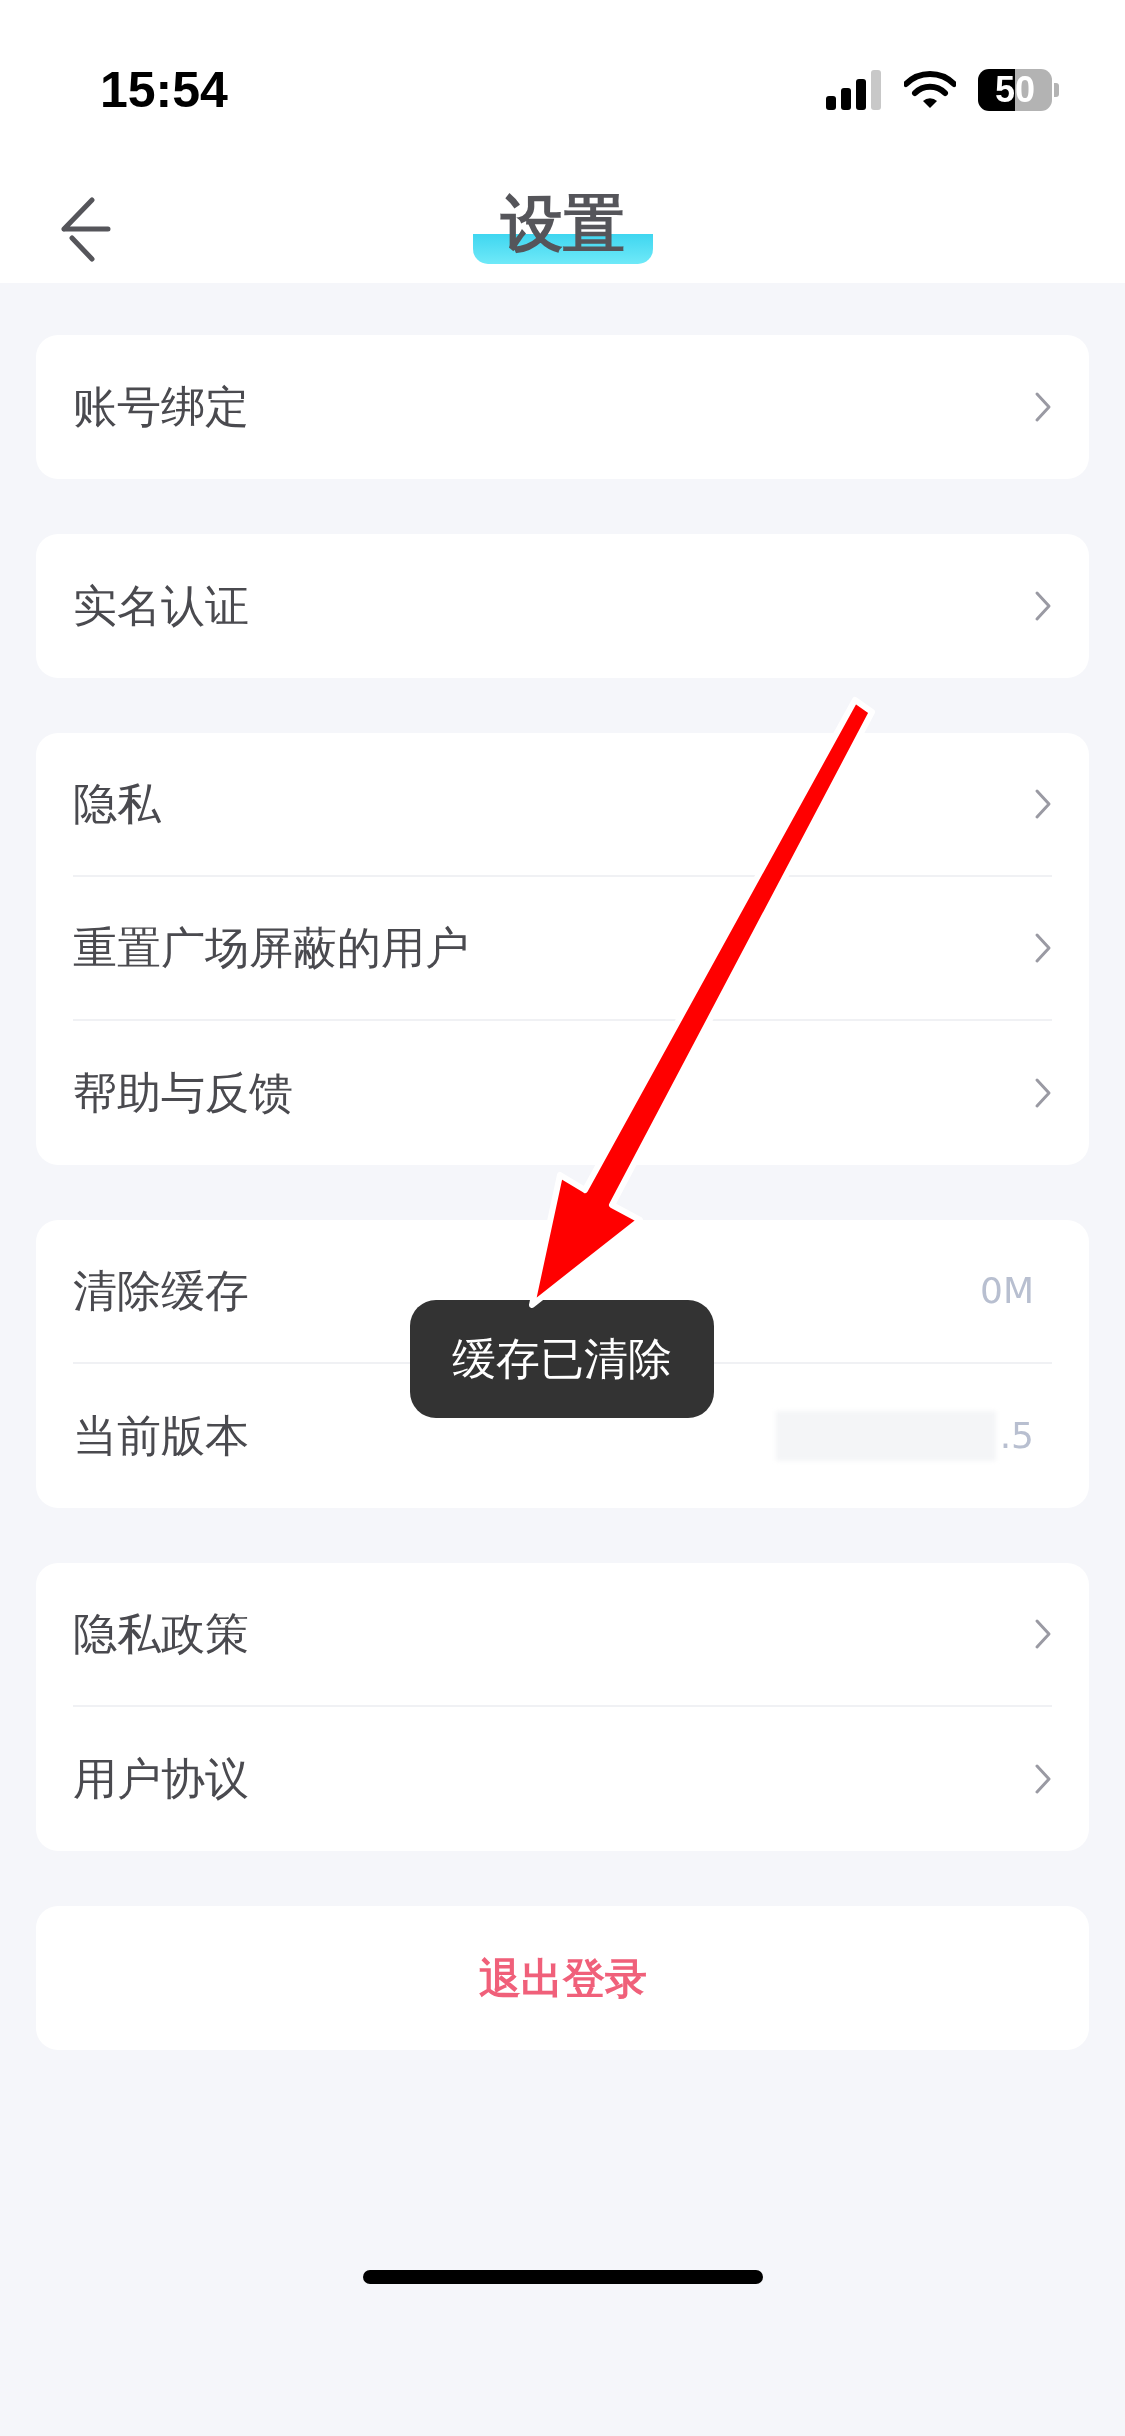 Image resolution: width=1125 pixels, height=2436 pixels. Describe the element at coordinates (164, 90) in the screenshot. I see `status-time: 15:54` at that location.